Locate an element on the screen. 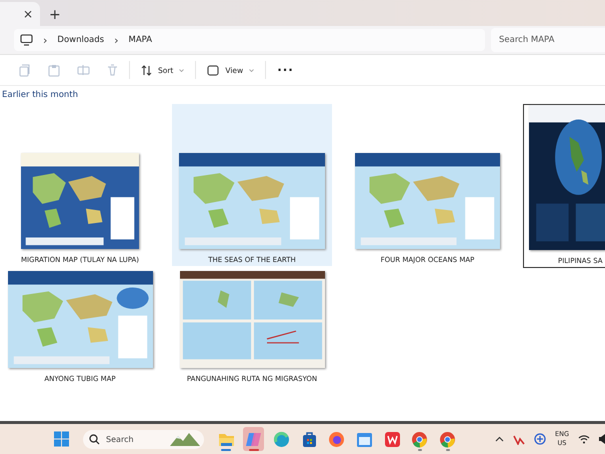  office-icon is located at coordinates (392, 439).